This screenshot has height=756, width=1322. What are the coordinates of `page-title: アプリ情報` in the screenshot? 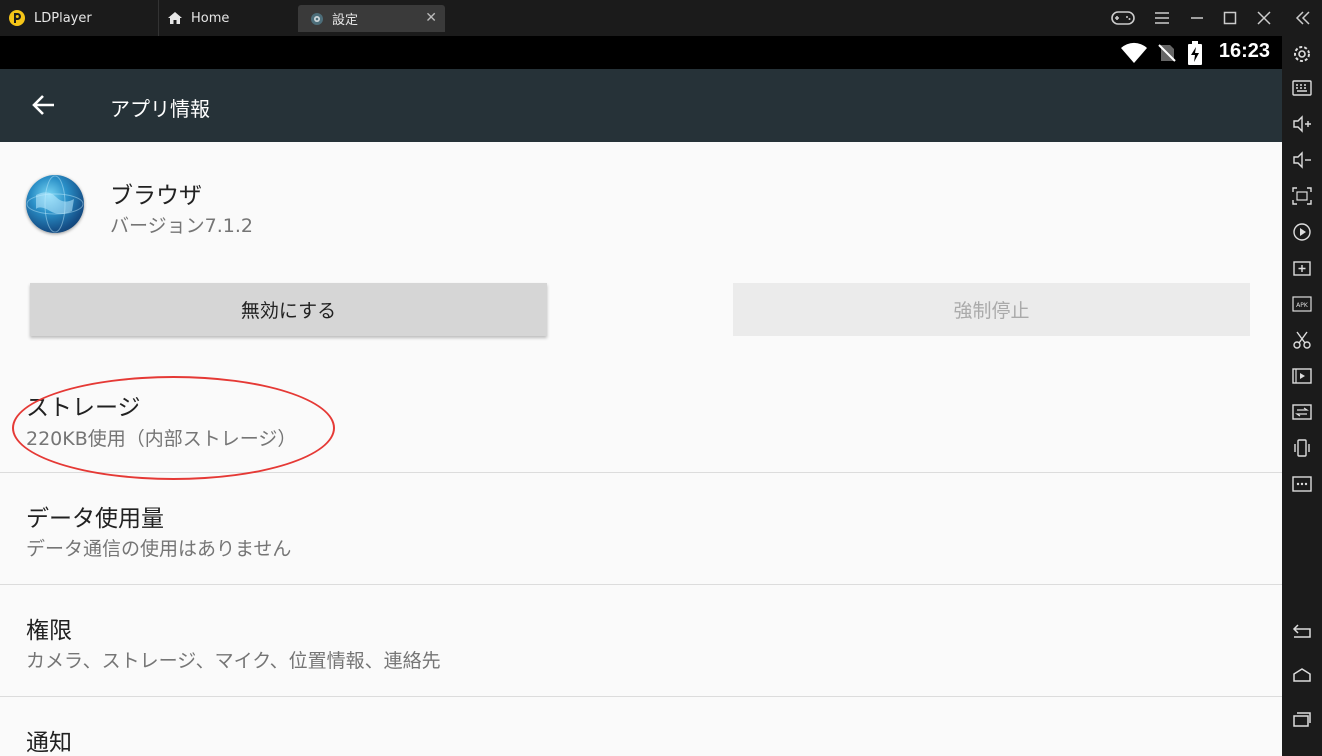 It's located at (160, 109).